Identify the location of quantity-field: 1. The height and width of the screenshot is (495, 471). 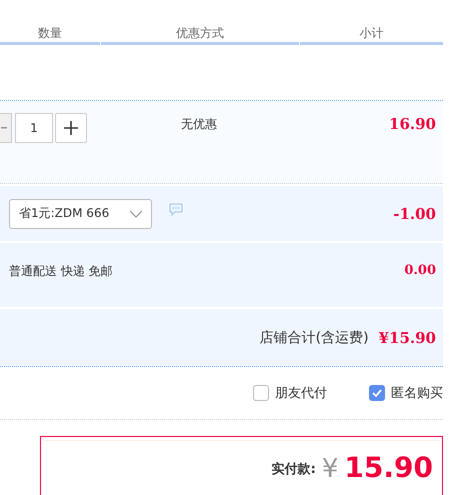
(34, 128).